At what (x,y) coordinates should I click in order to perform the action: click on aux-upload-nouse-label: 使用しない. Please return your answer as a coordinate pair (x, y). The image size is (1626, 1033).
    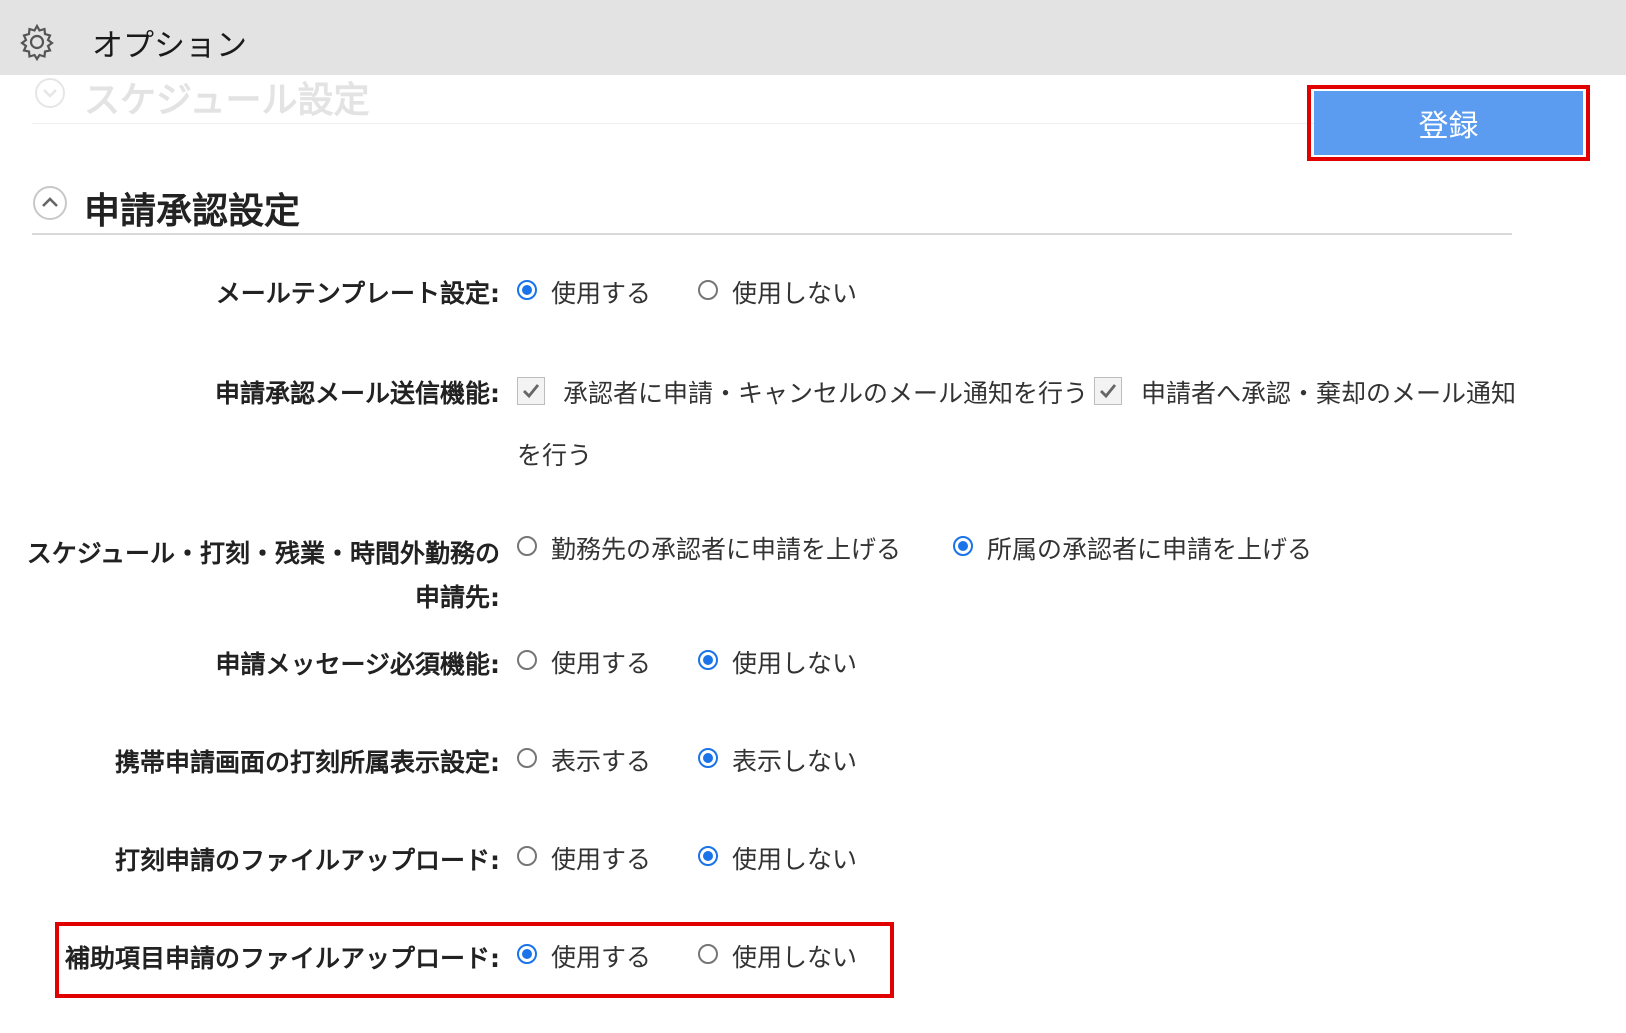
    Looking at the image, I should click on (794, 956).